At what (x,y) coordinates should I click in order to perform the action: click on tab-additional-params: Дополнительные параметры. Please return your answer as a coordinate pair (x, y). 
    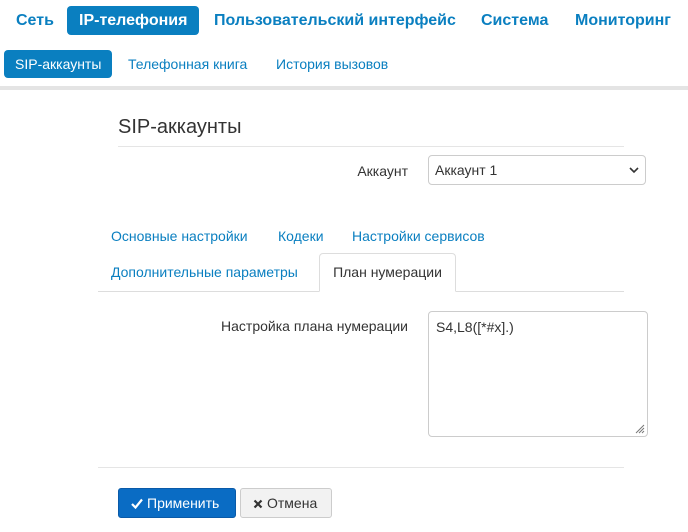
    Looking at the image, I should click on (204, 272).